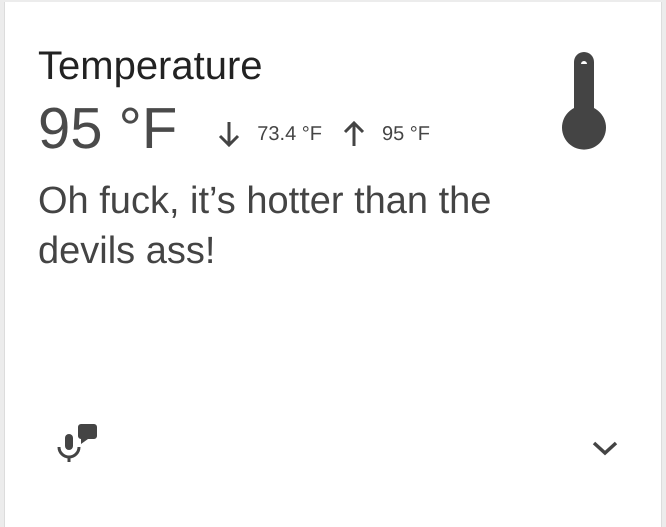 This screenshot has width=666, height=527. What do you see at coordinates (354, 134) in the screenshot?
I see `up-arrow-icon` at bounding box center [354, 134].